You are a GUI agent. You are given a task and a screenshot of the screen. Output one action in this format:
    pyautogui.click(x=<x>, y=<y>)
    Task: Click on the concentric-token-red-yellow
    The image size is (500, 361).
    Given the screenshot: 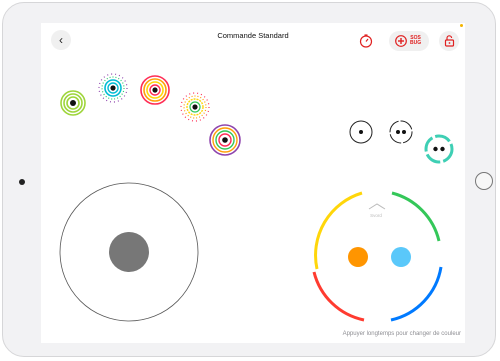 What is the action you would take?
    pyautogui.click(x=155, y=90)
    